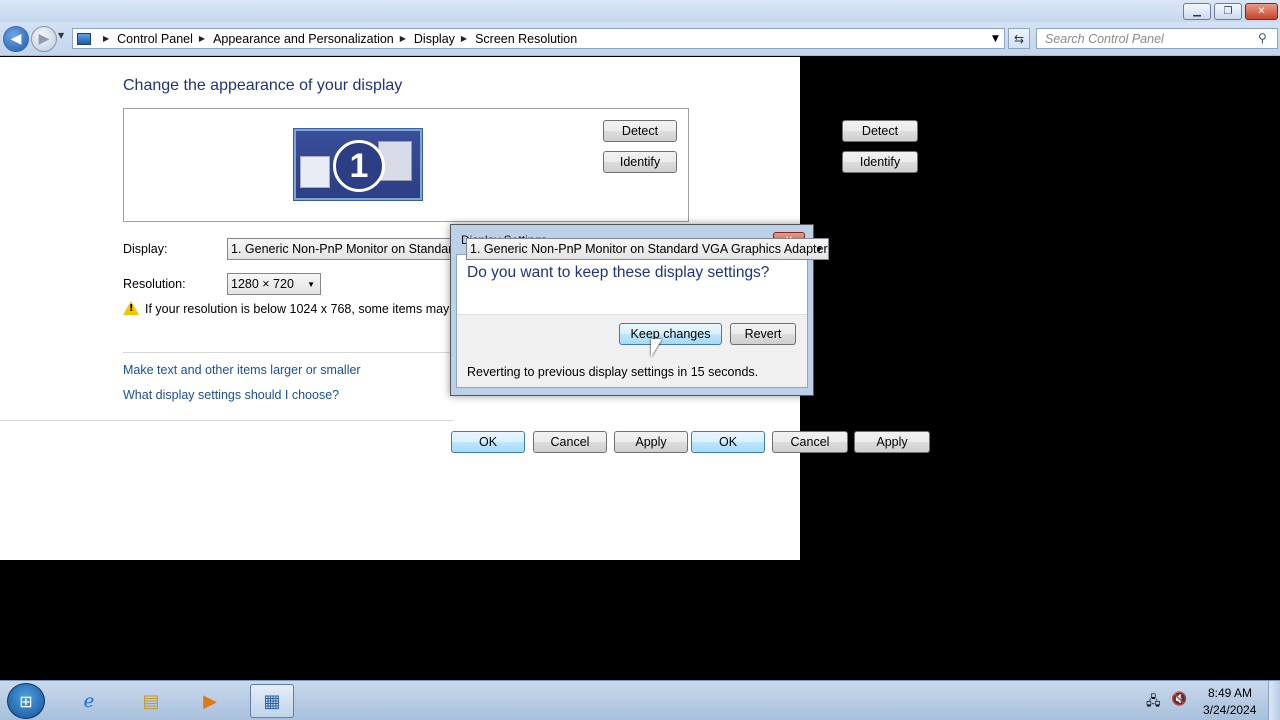  I want to click on minimize-icon: ▁, so click(1197, 11).